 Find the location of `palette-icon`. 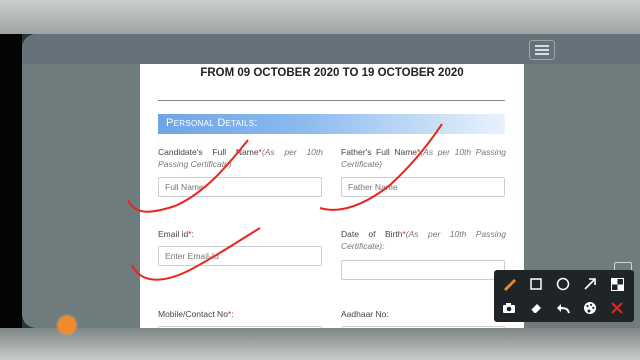

palette-icon is located at coordinates (590, 308).